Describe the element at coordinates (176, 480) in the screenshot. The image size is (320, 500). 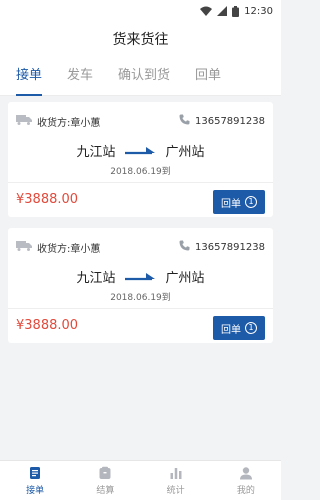
I see `nav-item-statistics: 统计` at that location.